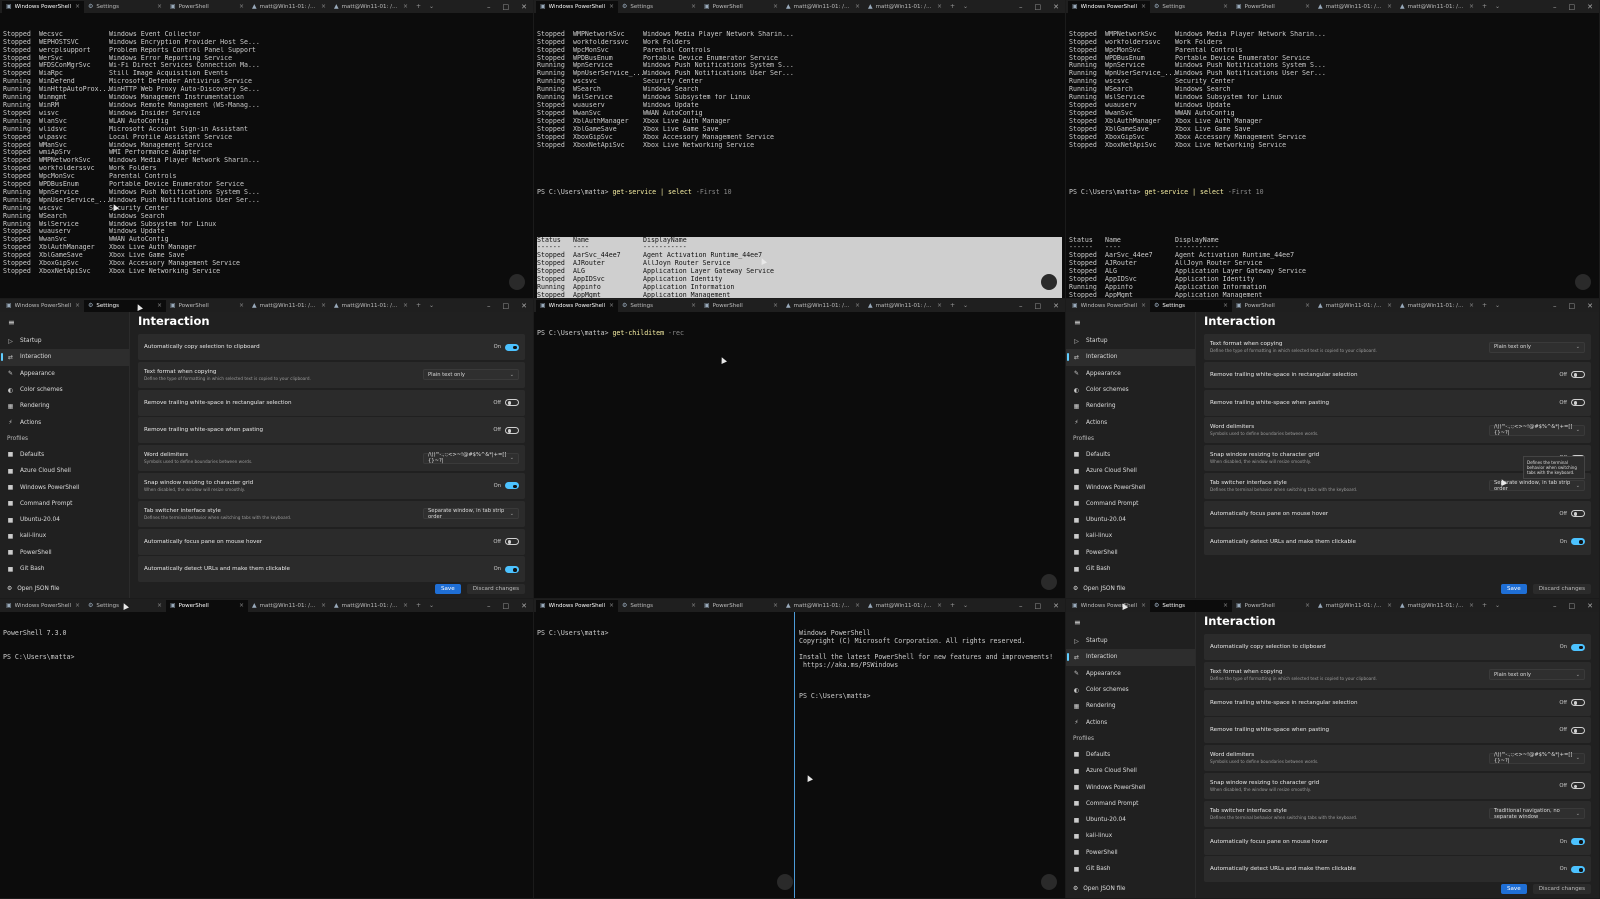 The width and height of the screenshot is (1600, 899). What do you see at coordinates (1561, 589) in the screenshot?
I see `discard-button: Discard changes` at bounding box center [1561, 589].